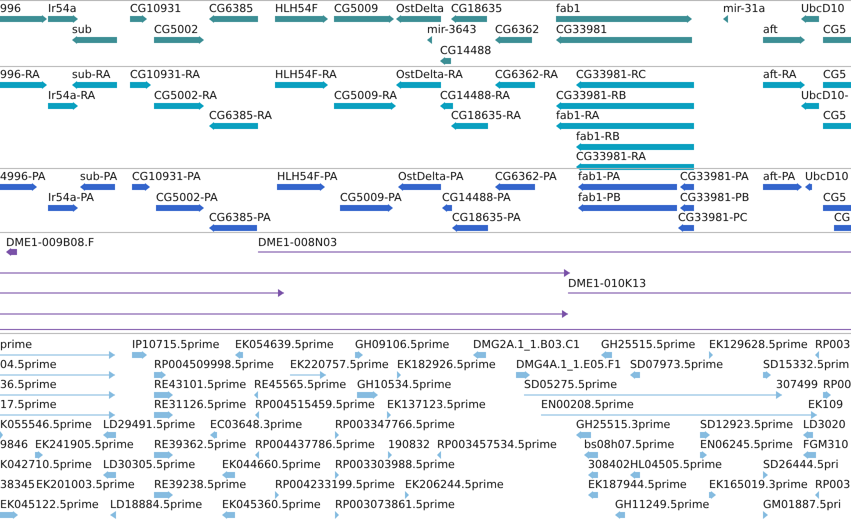 The width and height of the screenshot is (851, 522). What do you see at coordinates (758, 485) in the screenshot?
I see `feature-label: EK165019.3prime` at bounding box center [758, 485].